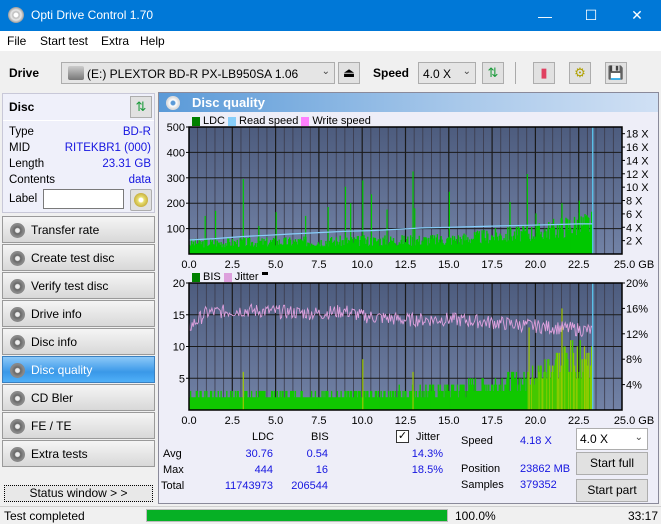 The height and width of the screenshot is (524, 661). What do you see at coordinates (612, 490) in the screenshot?
I see `start-part-button: Start part` at bounding box center [612, 490].